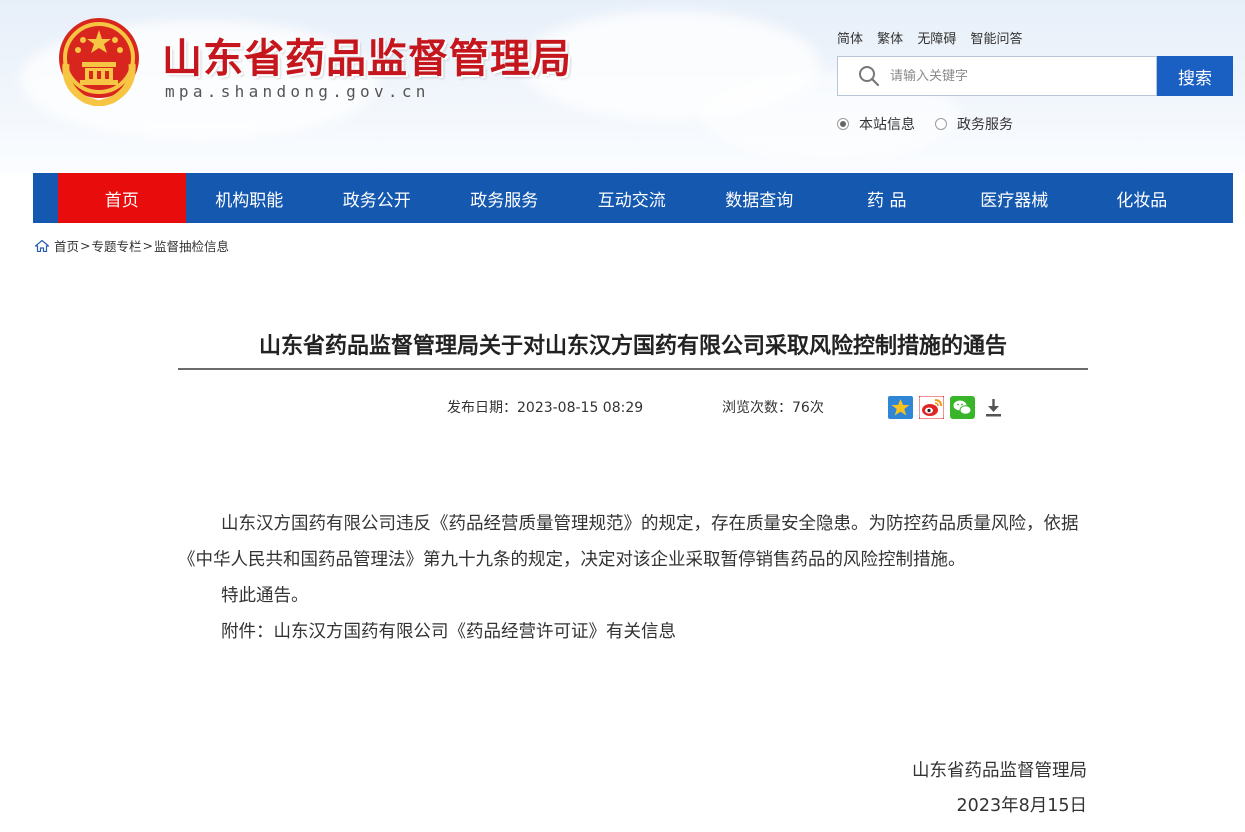  What do you see at coordinates (808, 408) in the screenshot?
I see `view-count-value: 76次` at bounding box center [808, 408].